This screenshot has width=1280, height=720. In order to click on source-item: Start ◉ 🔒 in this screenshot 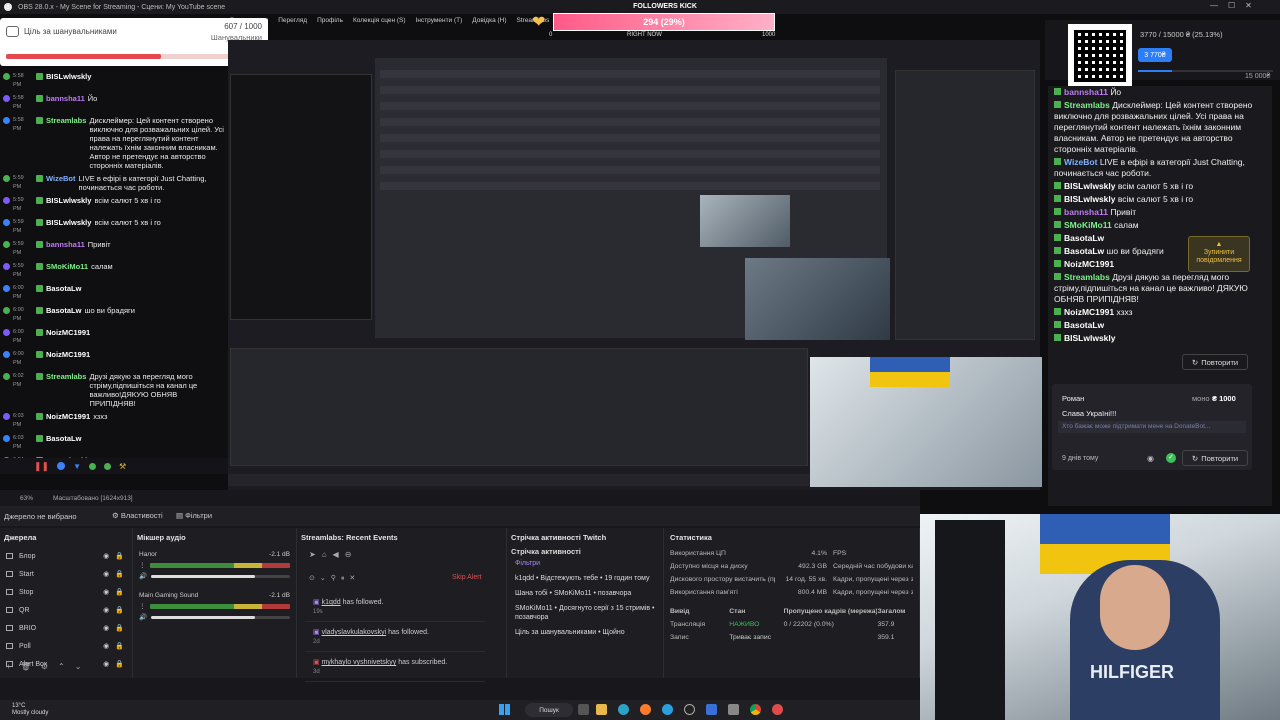, I will do `click(66, 574)`.